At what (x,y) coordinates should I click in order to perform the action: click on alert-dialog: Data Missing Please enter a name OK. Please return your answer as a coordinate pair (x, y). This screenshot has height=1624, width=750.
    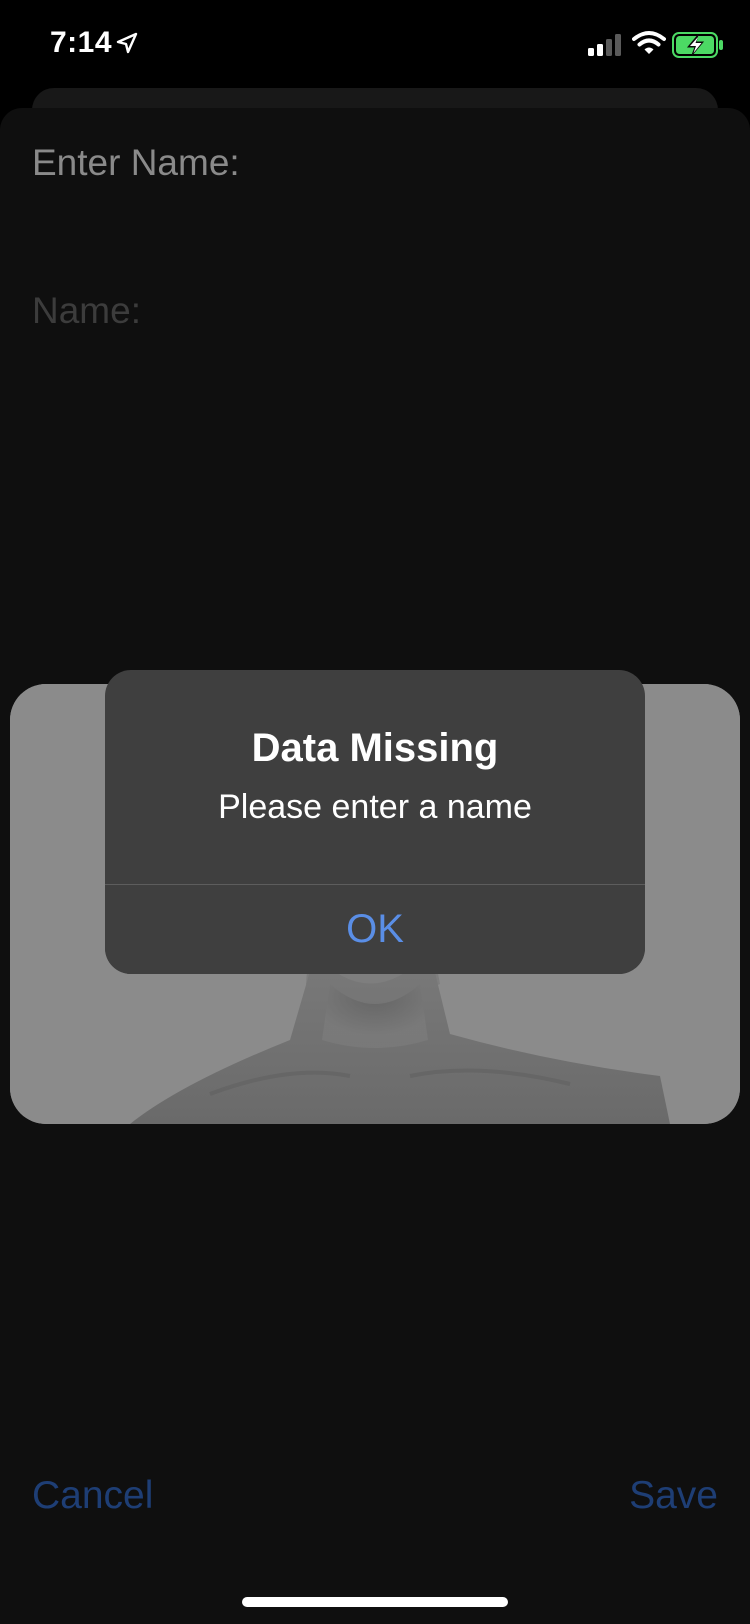
    Looking at the image, I should click on (375, 822).